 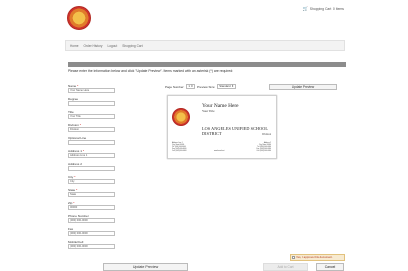 I want to click on fax-input: (000) 000-0000, so click(x=91, y=233).